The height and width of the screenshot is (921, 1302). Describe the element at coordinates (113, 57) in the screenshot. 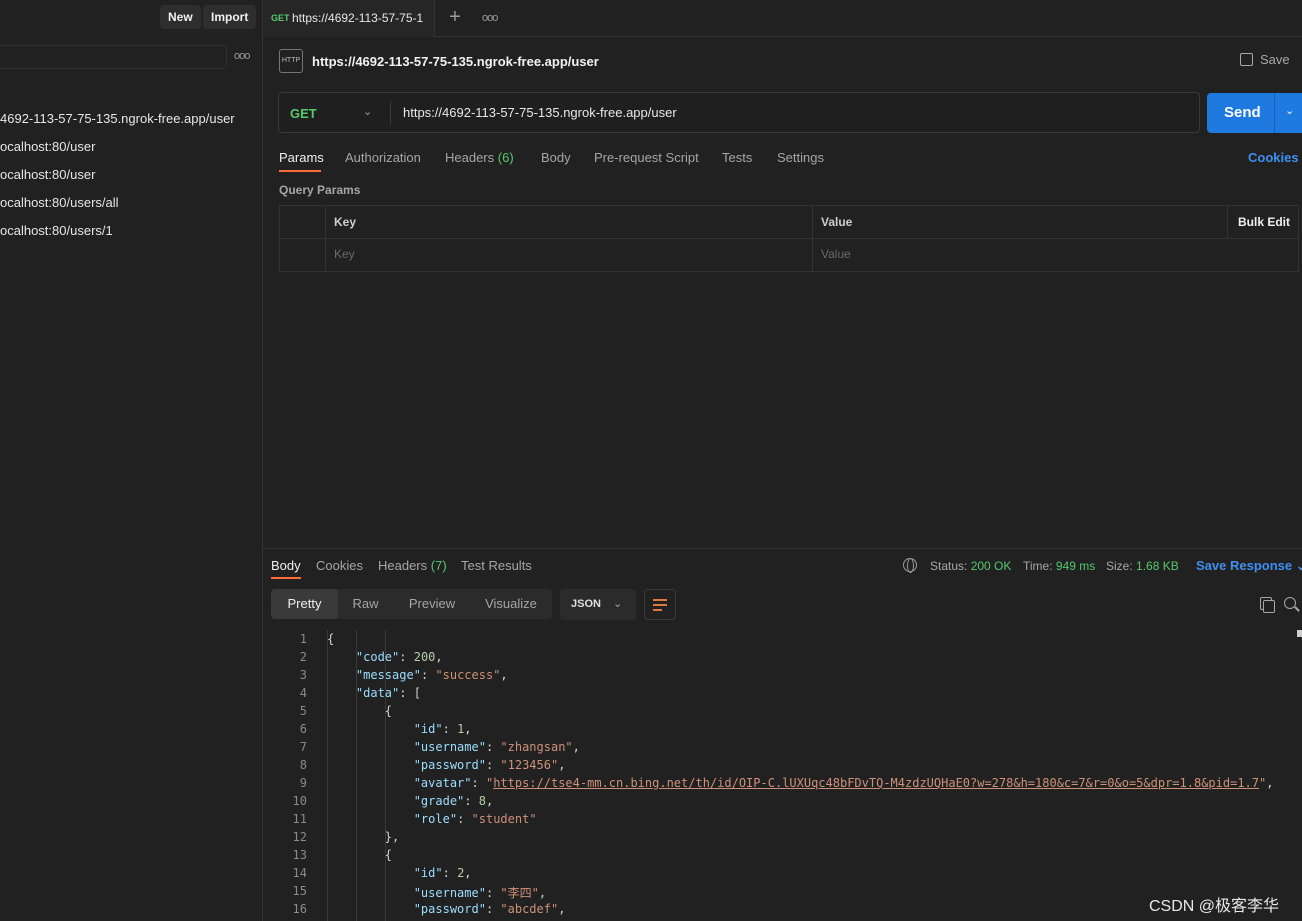

I see `sidebar-search-input` at that location.